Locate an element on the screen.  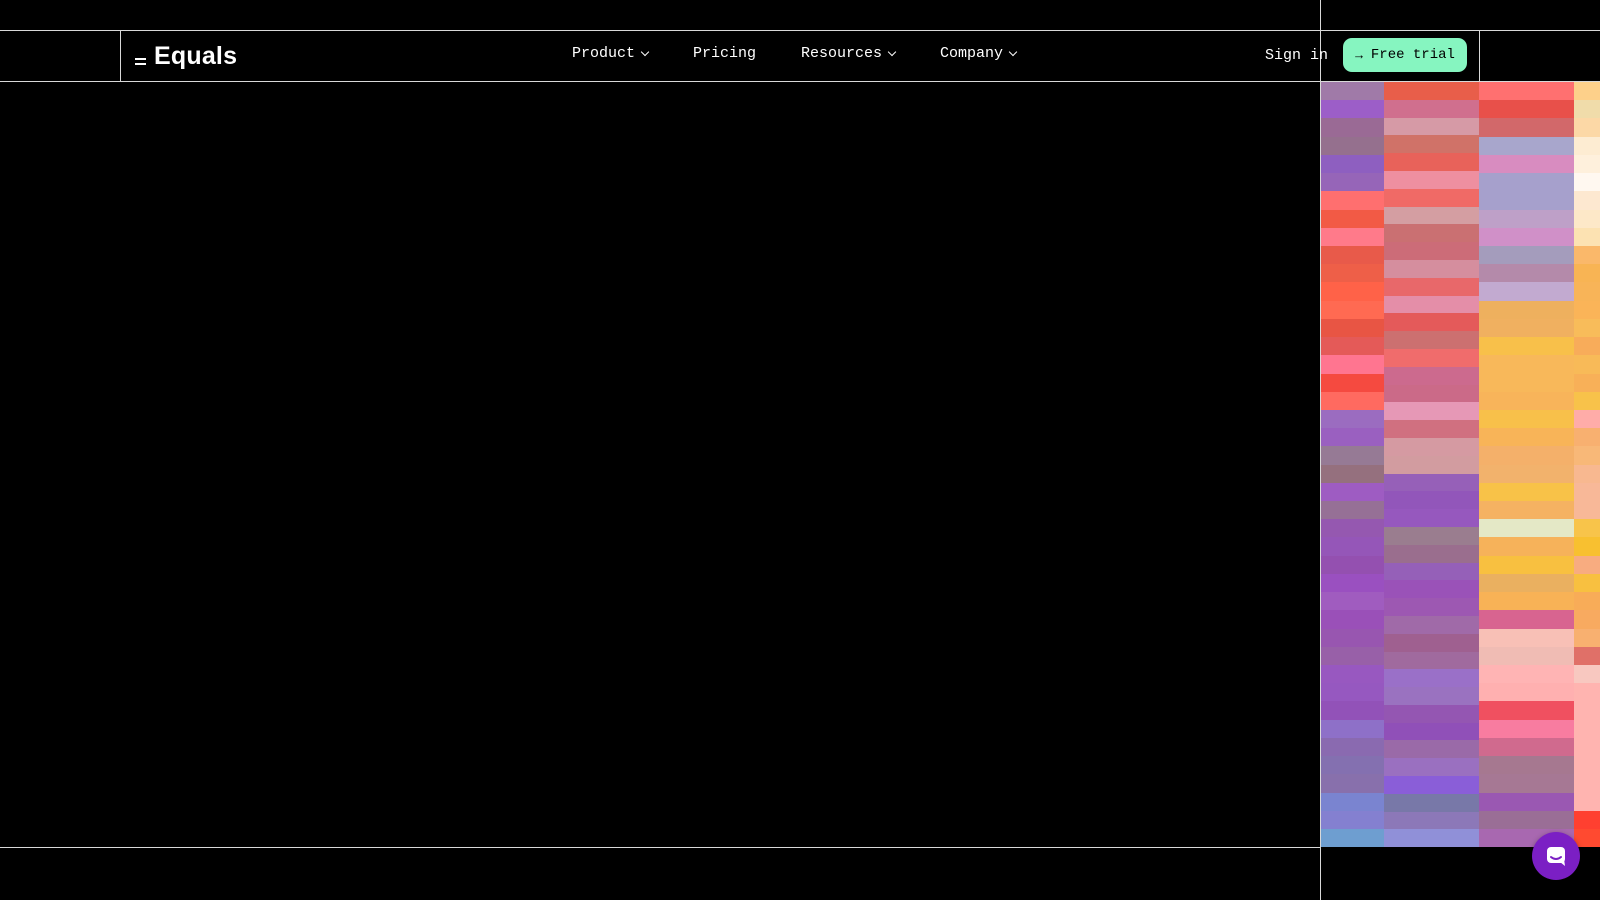
top-border-line is located at coordinates (800, 30).